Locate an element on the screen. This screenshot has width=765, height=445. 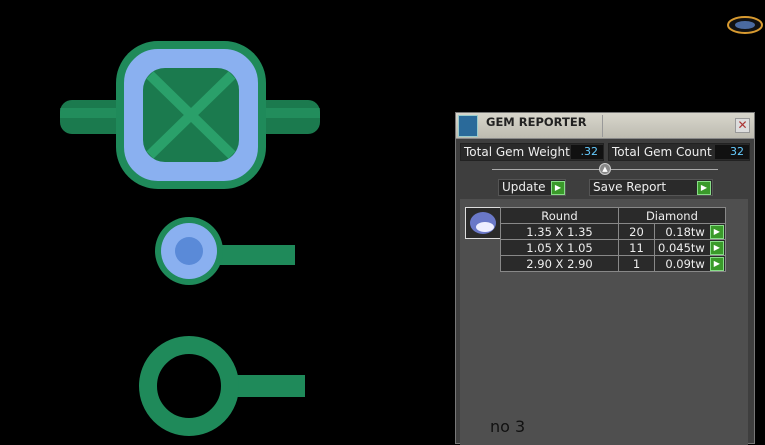
collapse-up-icon: ▲ is located at coordinates (605, 169).